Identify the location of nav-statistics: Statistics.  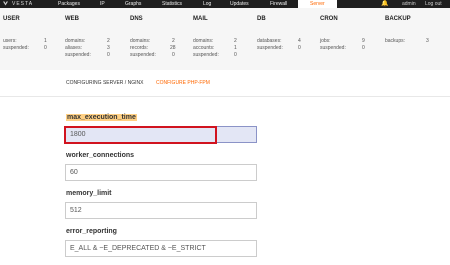
(172, 4).